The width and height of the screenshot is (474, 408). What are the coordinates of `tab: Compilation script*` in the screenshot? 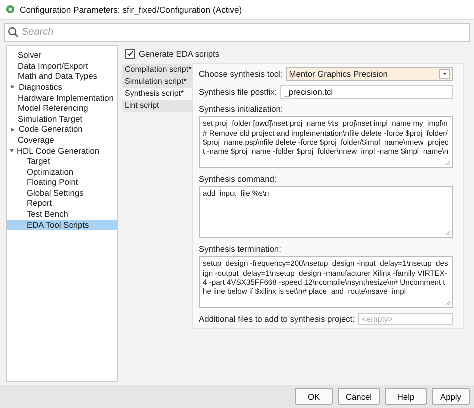 It's located at (157, 70).